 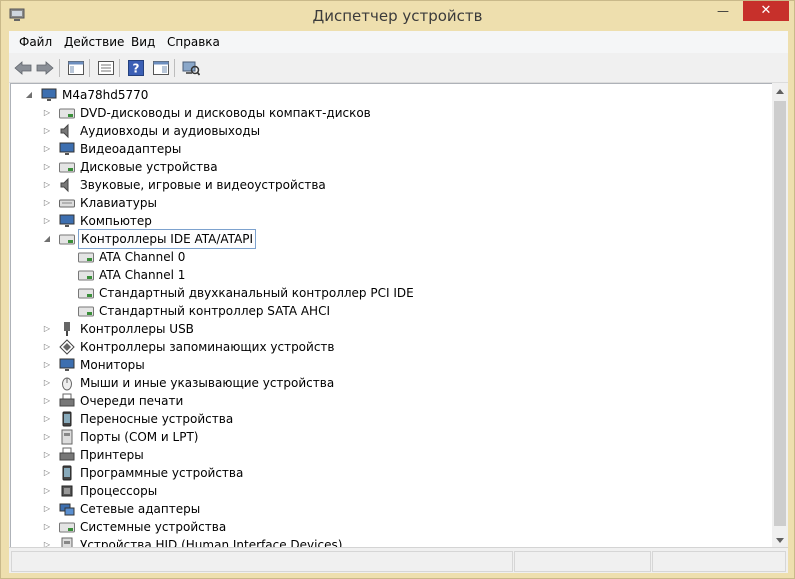 What do you see at coordinates (766, 11) in the screenshot?
I see `close-button: ✕` at bounding box center [766, 11].